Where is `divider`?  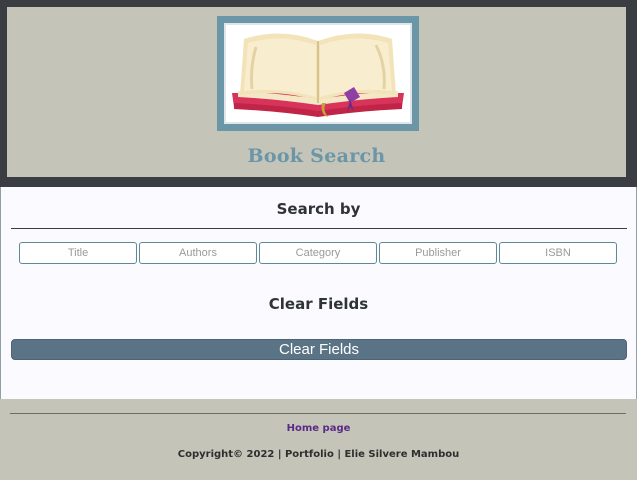 divider is located at coordinates (319, 228).